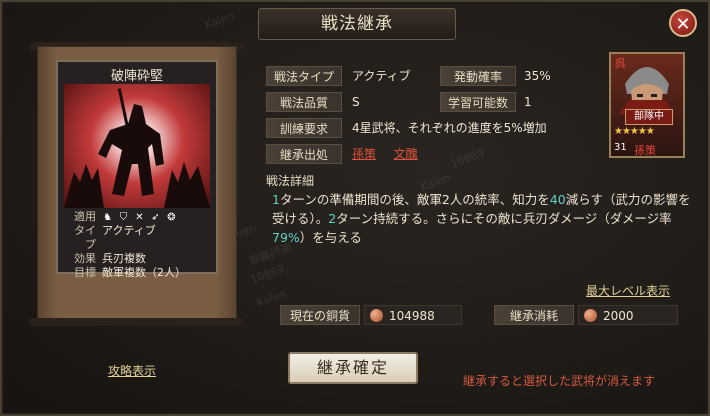  I want to click on skill-name: 破陣砕堅, so click(136, 76).